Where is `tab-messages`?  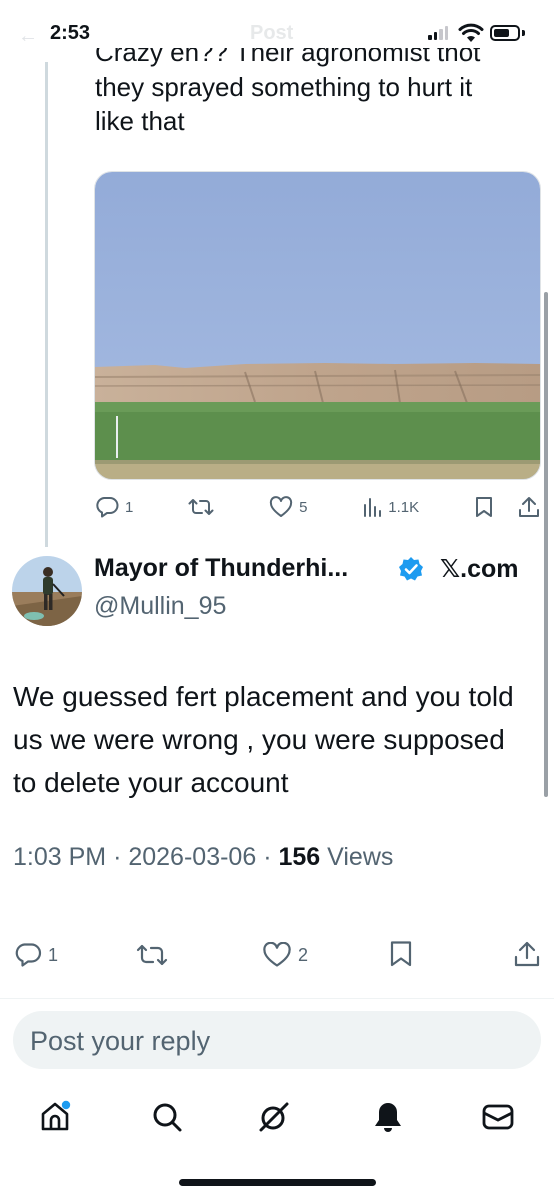 tab-messages is located at coordinates (498, 1117).